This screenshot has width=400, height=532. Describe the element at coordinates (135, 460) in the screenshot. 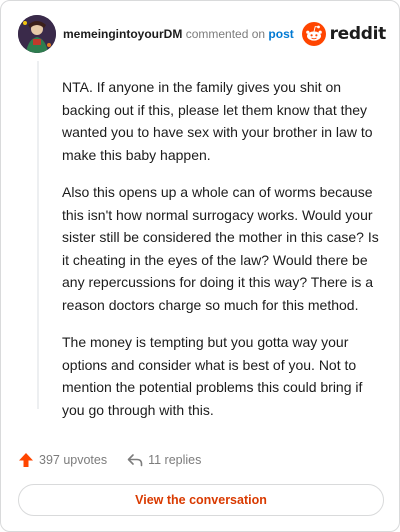

I see `reply-arrow-icon` at that location.